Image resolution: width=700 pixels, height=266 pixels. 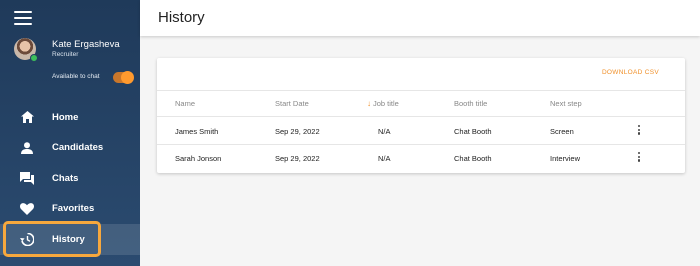 What do you see at coordinates (76, 76) in the screenshot?
I see `availability-label: Available to chat` at bounding box center [76, 76].